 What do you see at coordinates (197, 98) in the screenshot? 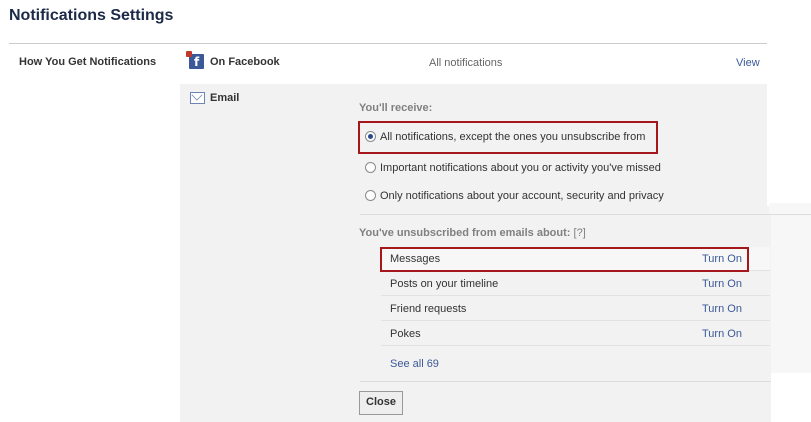
I see `mail-icon` at bounding box center [197, 98].